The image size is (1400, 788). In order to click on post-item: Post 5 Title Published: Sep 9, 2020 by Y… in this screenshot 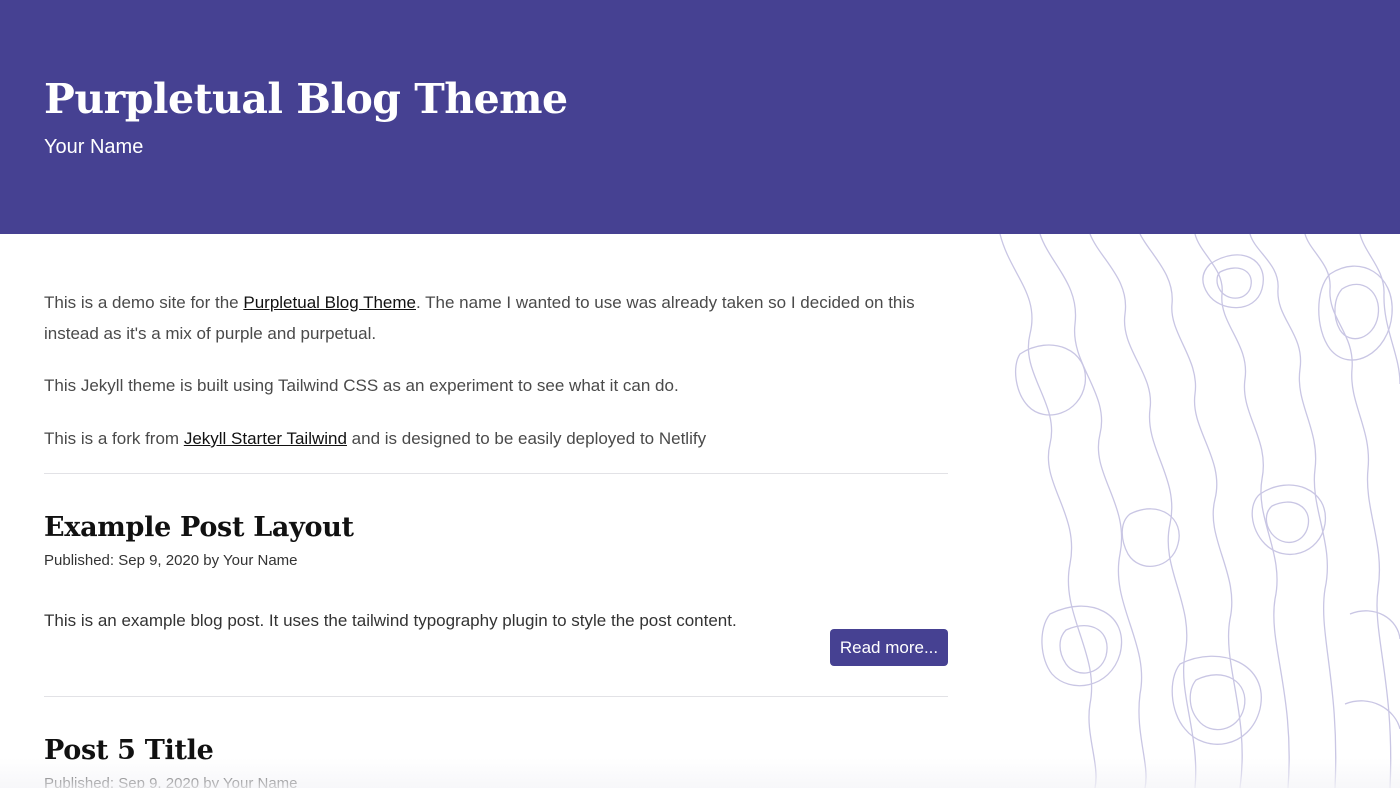, I will do `click(496, 742)`.